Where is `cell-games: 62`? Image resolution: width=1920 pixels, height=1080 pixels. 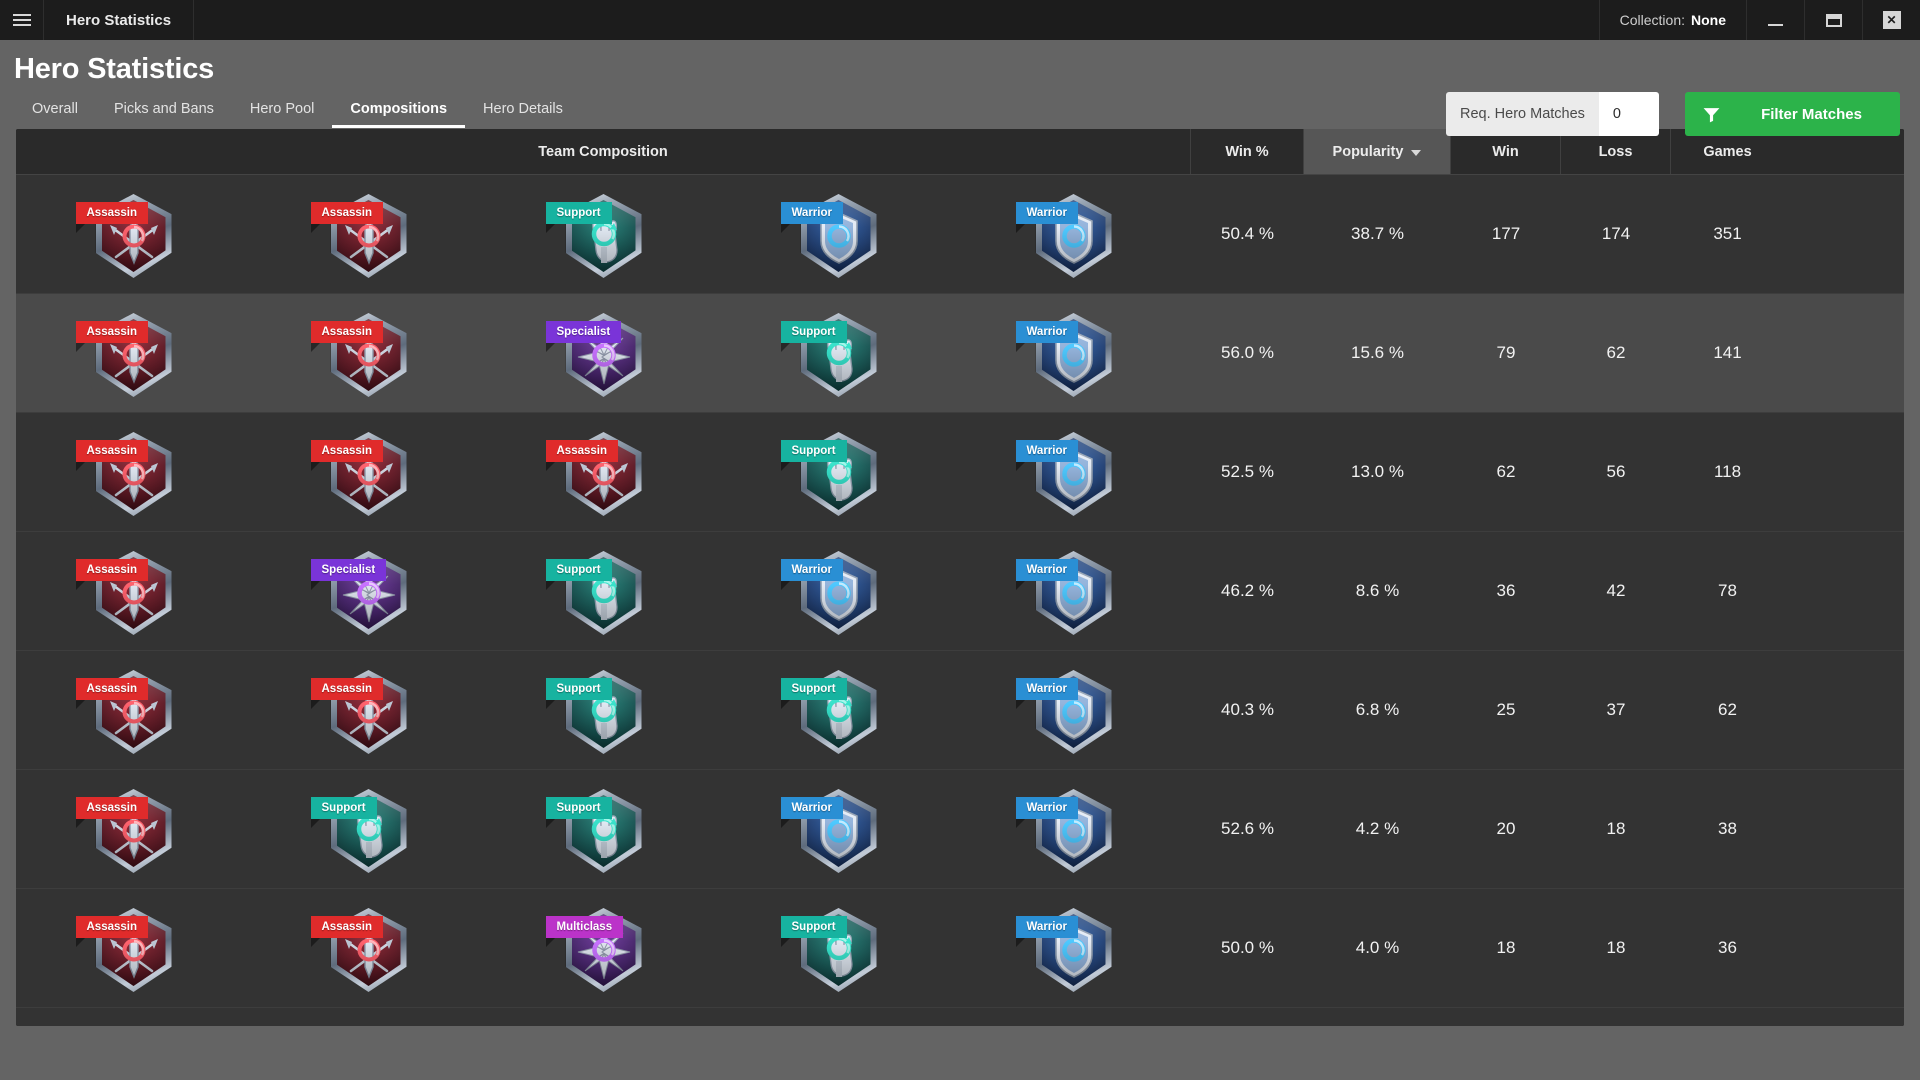 cell-games: 62 is located at coordinates (1727, 709).